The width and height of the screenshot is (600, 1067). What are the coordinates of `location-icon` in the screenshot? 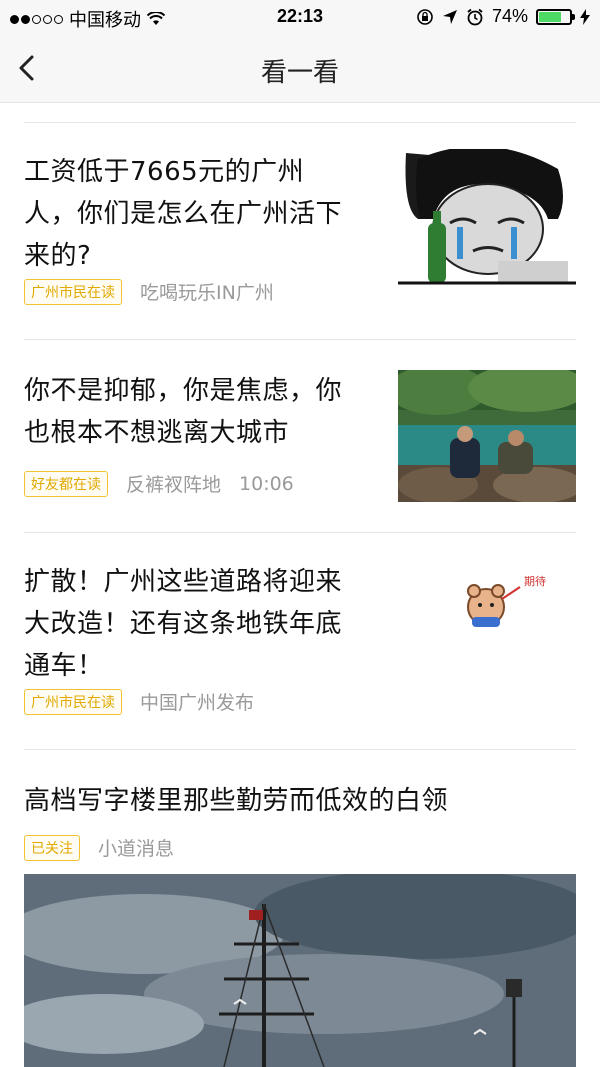 It's located at (449, 16).